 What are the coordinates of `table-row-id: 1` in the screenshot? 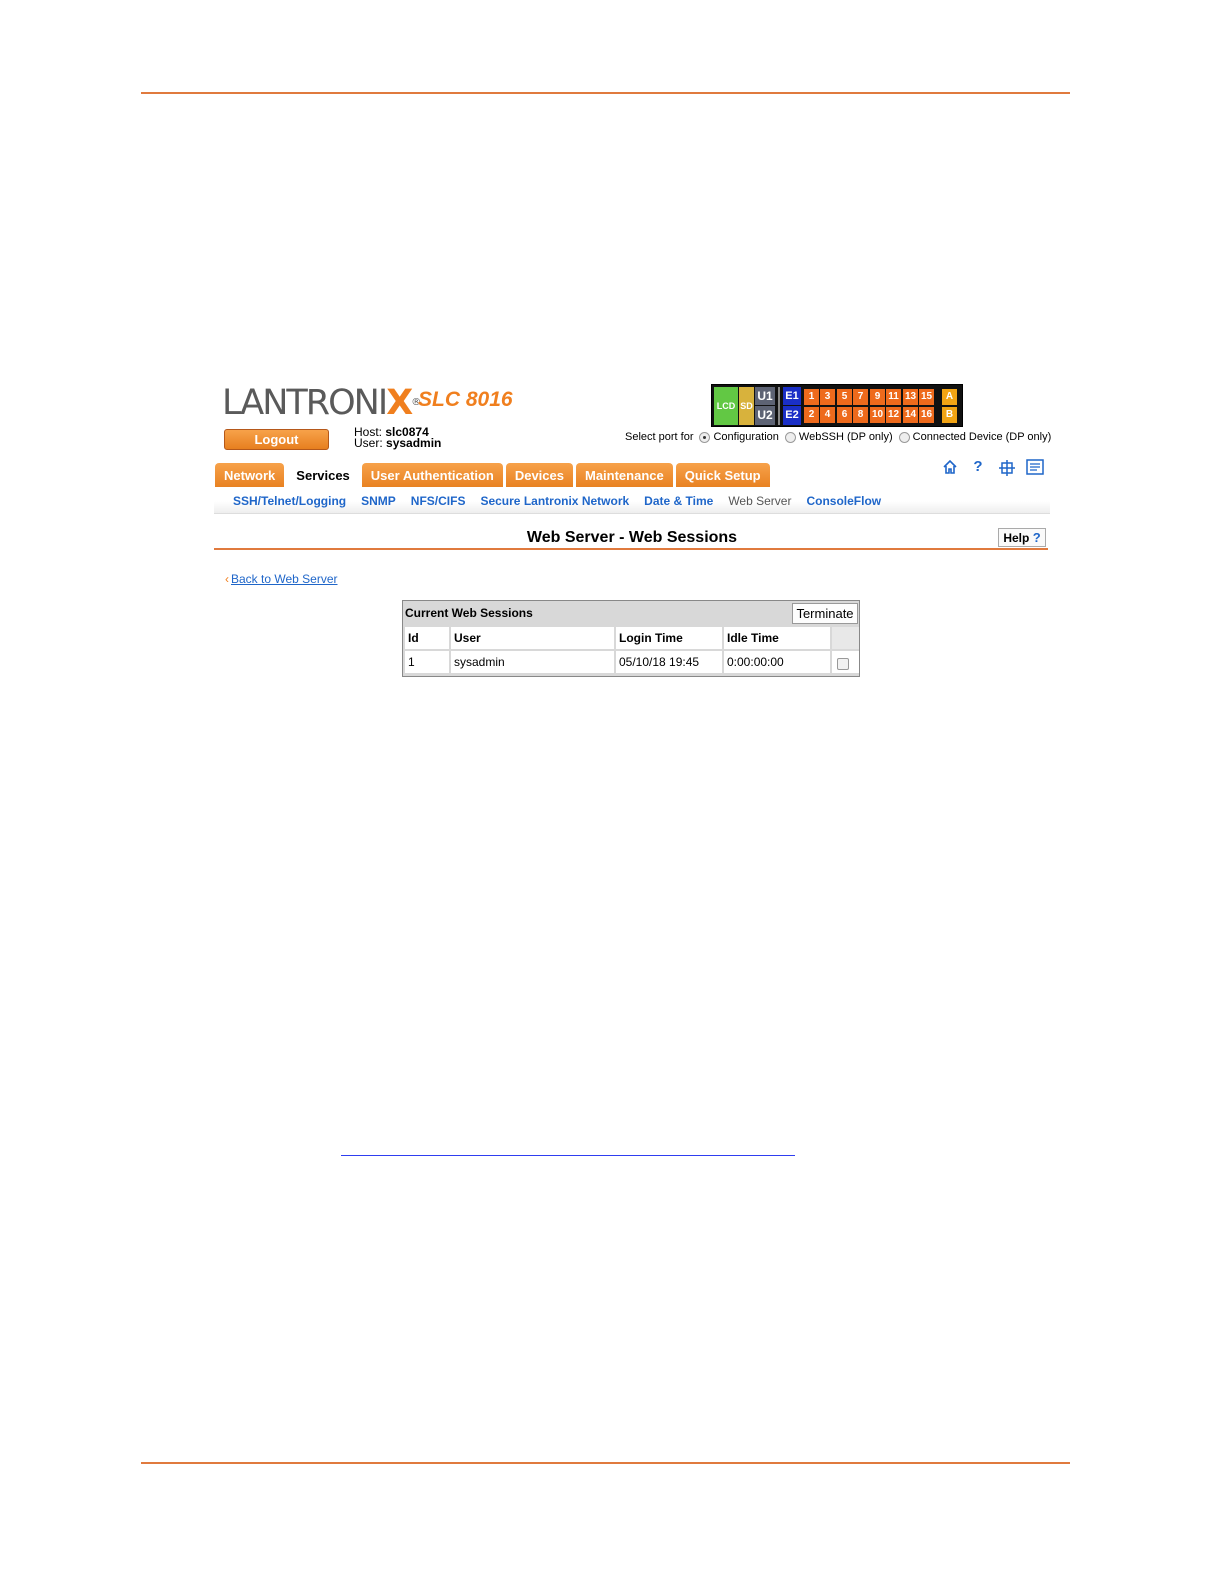 It's located at (427, 662).